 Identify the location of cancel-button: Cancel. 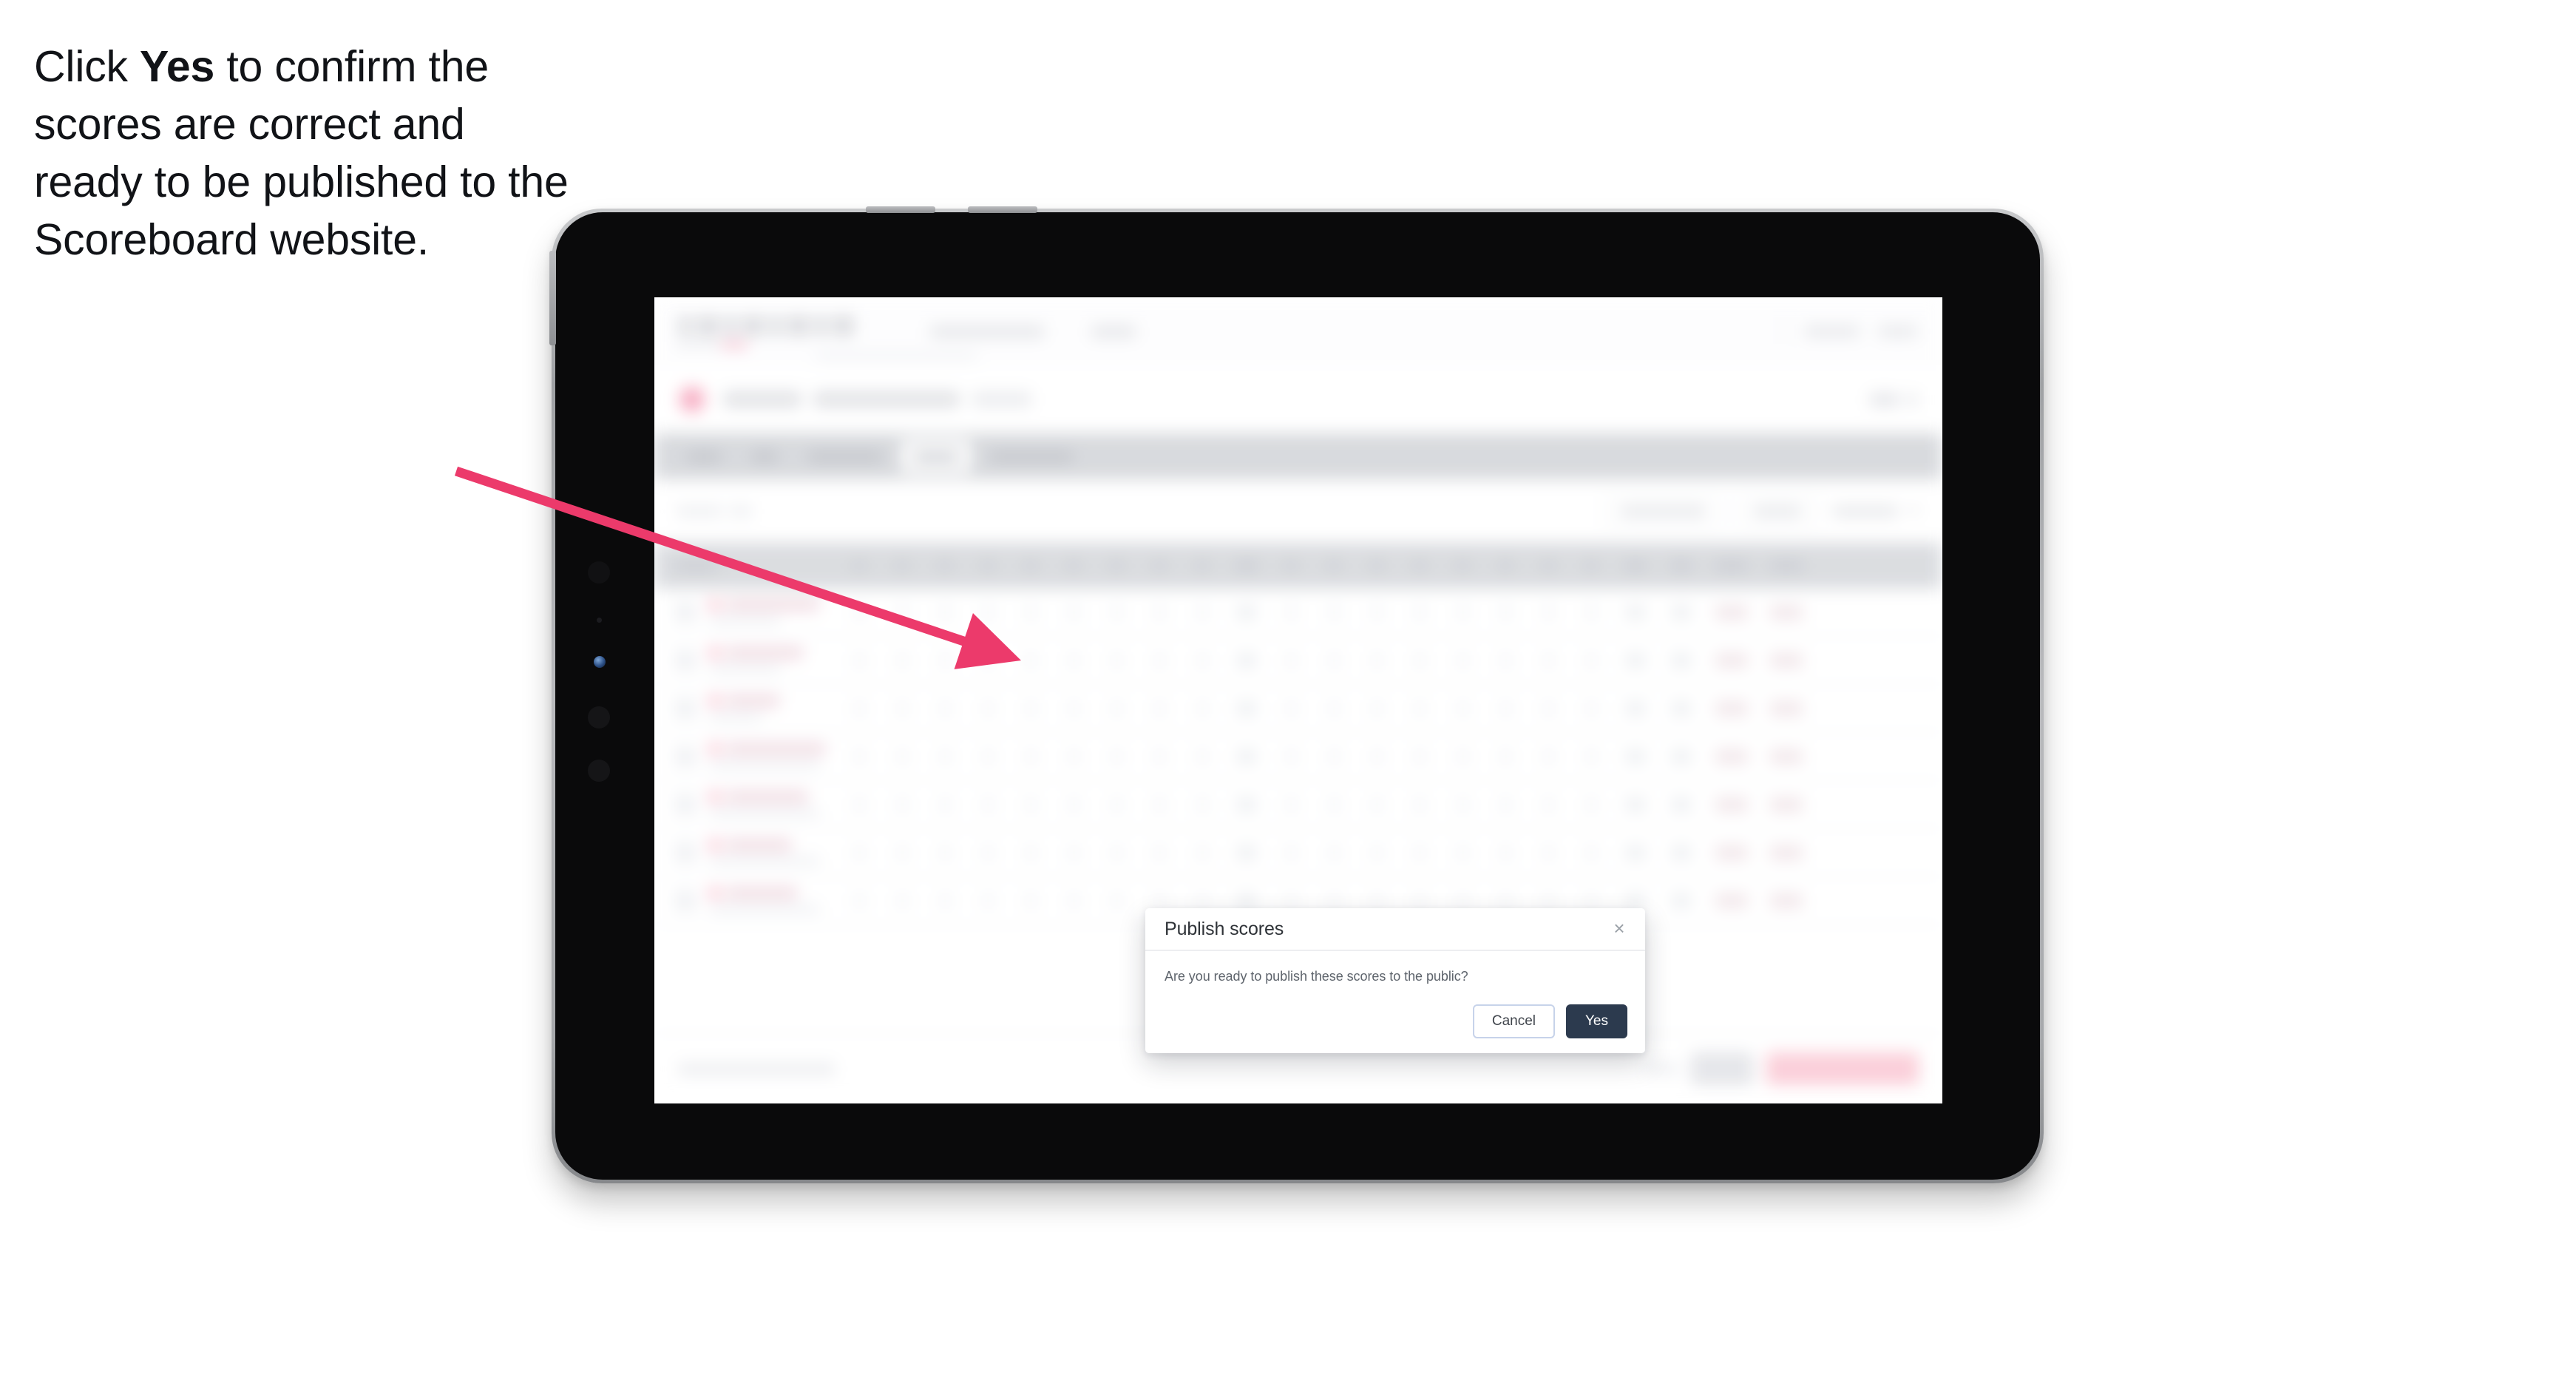
(1513, 1021).